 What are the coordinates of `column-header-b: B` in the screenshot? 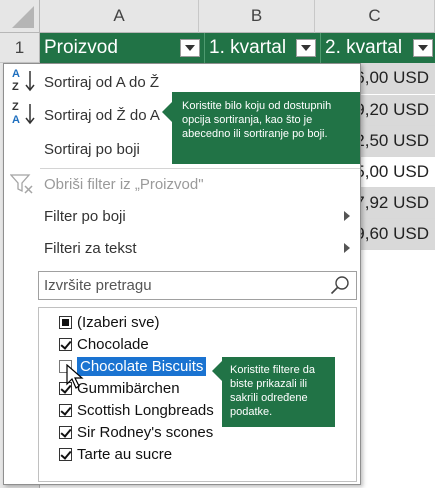 It's located at (257, 16).